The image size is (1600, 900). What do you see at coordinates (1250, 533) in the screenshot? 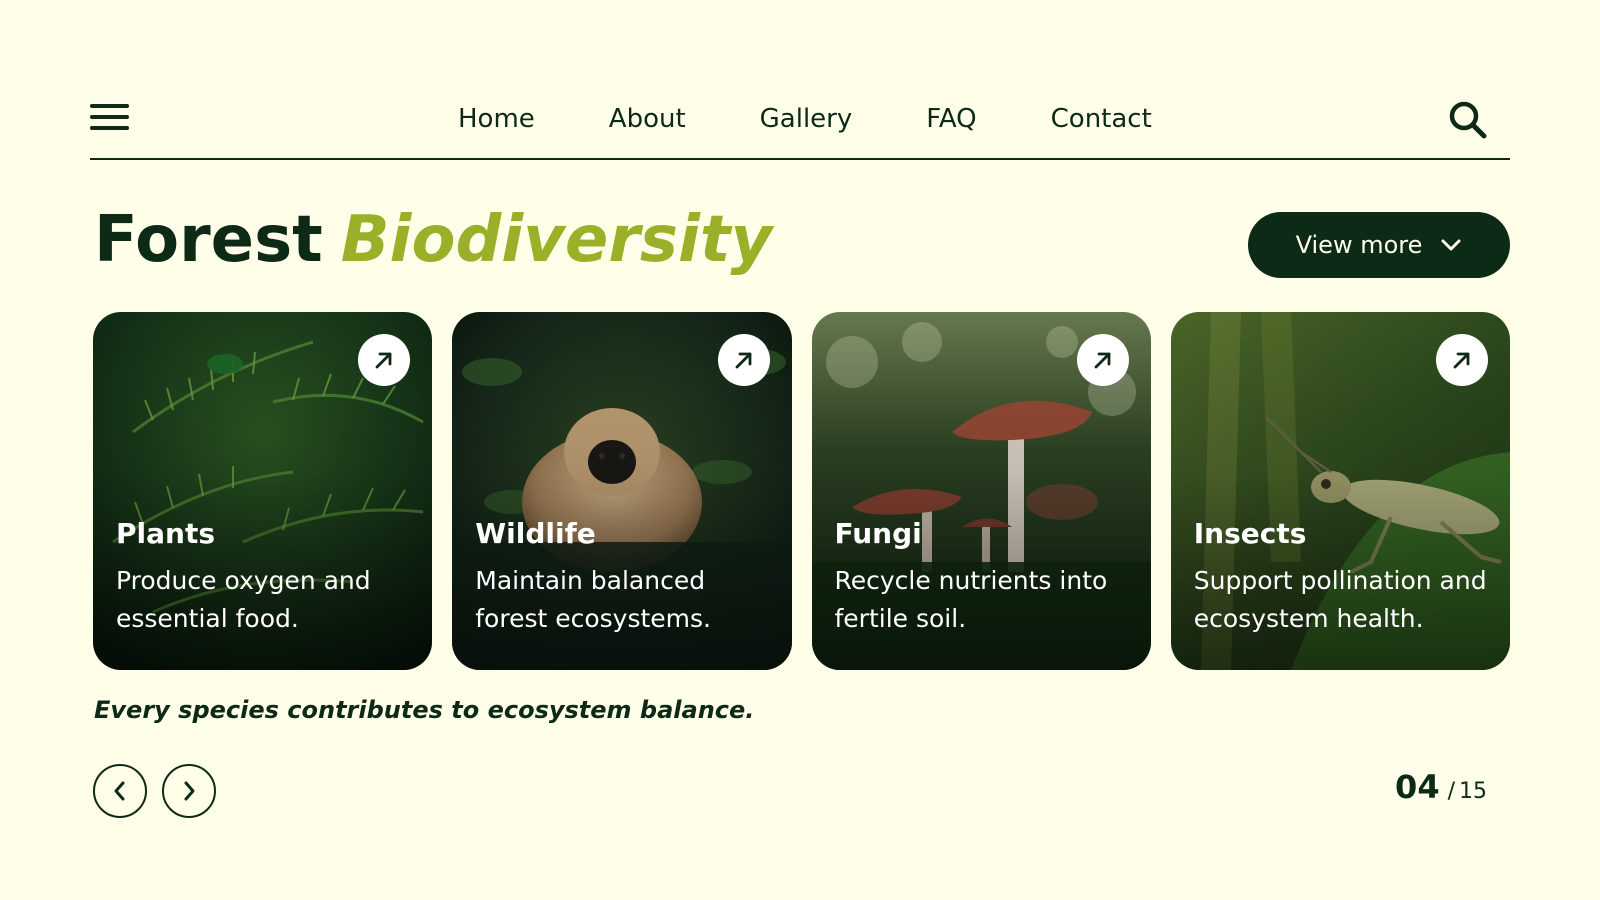
I see `card-title: Insects` at bounding box center [1250, 533].